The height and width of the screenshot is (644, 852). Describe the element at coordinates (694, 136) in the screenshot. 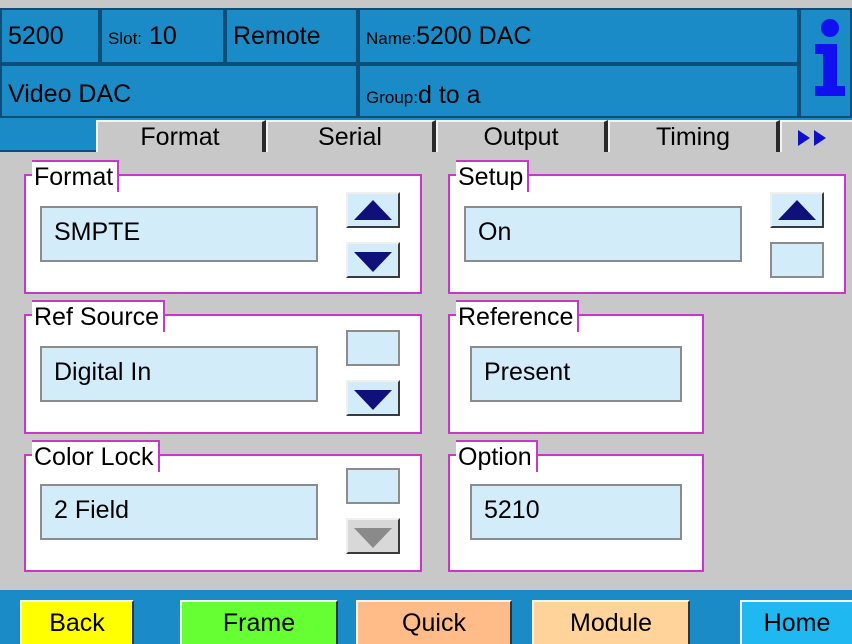

I see `tab-timing: Timing` at that location.